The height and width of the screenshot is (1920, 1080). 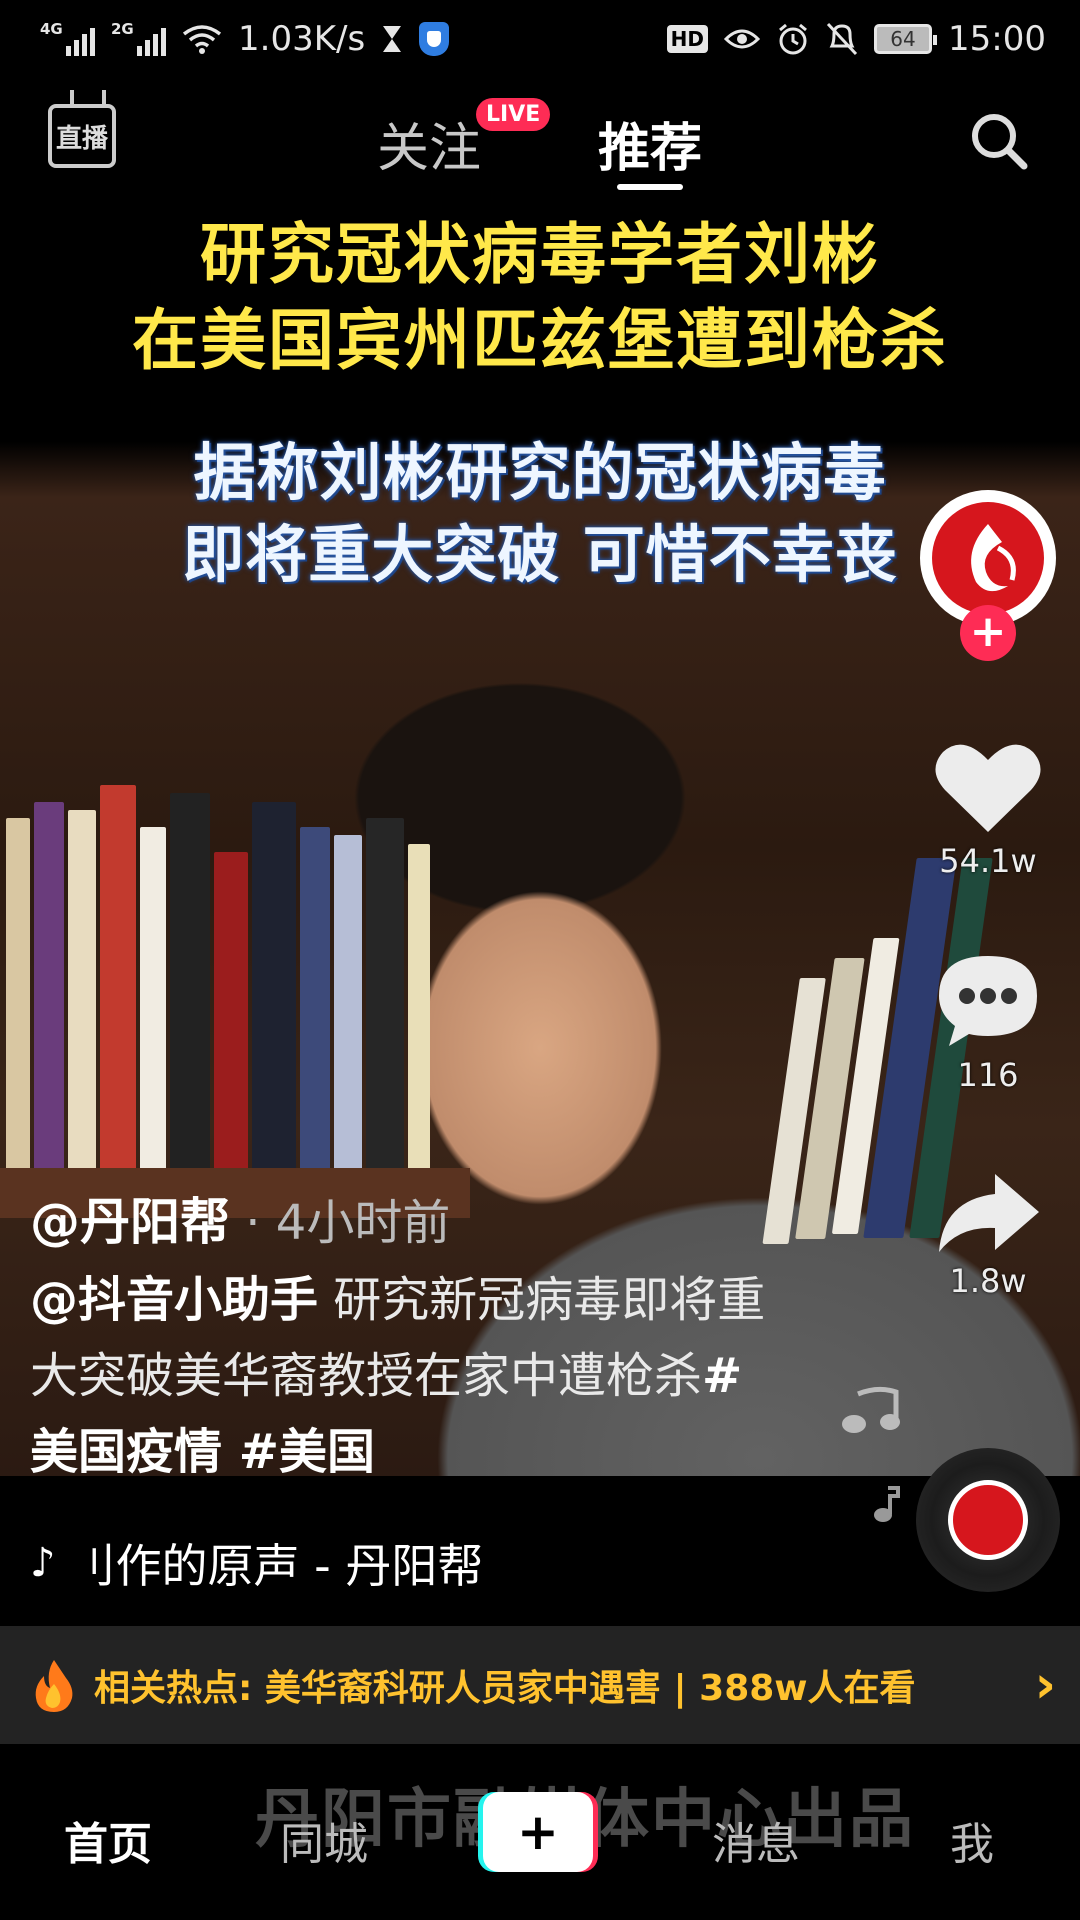 I want to click on hd-badge: HD, so click(x=687, y=39).